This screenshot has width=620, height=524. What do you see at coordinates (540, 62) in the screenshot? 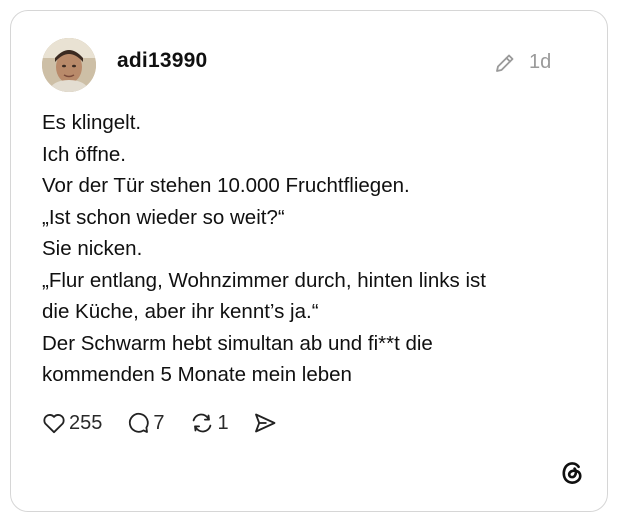
I see `post-timestamp: 1d` at bounding box center [540, 62].